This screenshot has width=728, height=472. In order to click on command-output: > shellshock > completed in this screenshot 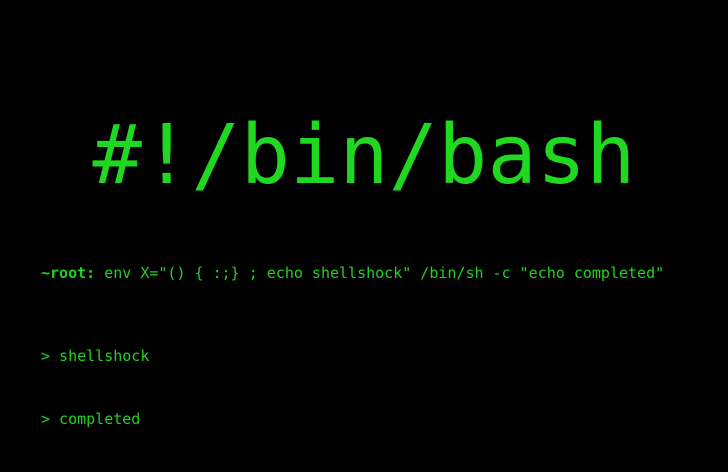, I will do `click(95, 388)`.